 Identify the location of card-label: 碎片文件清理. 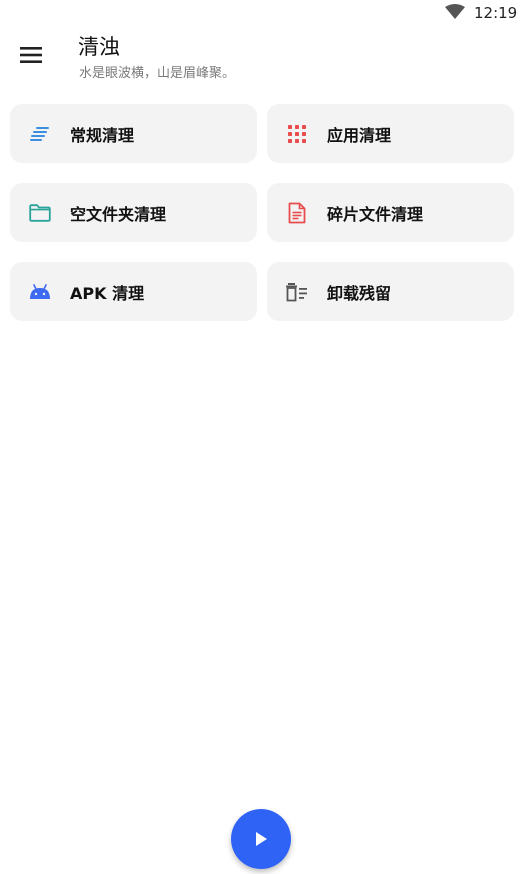
(375, 214).